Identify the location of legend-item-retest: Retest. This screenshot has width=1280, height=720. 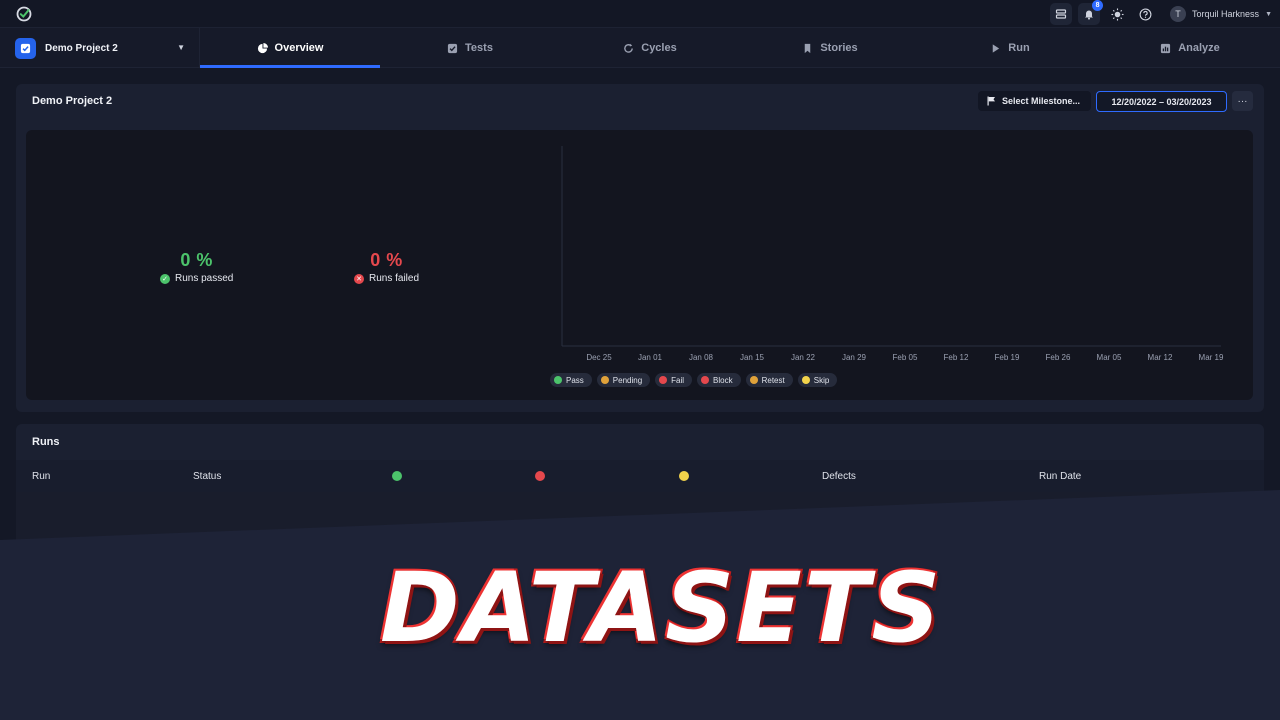
(769, 380).